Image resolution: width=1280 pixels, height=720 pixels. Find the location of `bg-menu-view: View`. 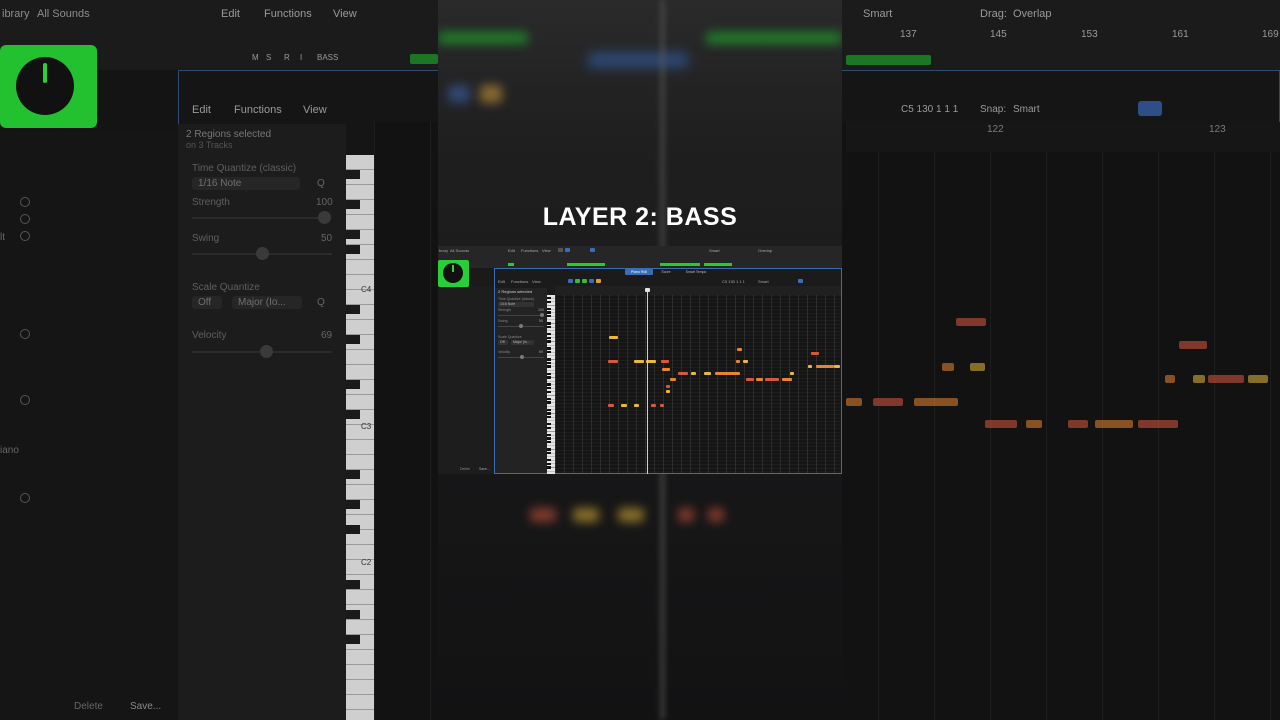

bg-menu-view: View is located at coordinates (345, 14).